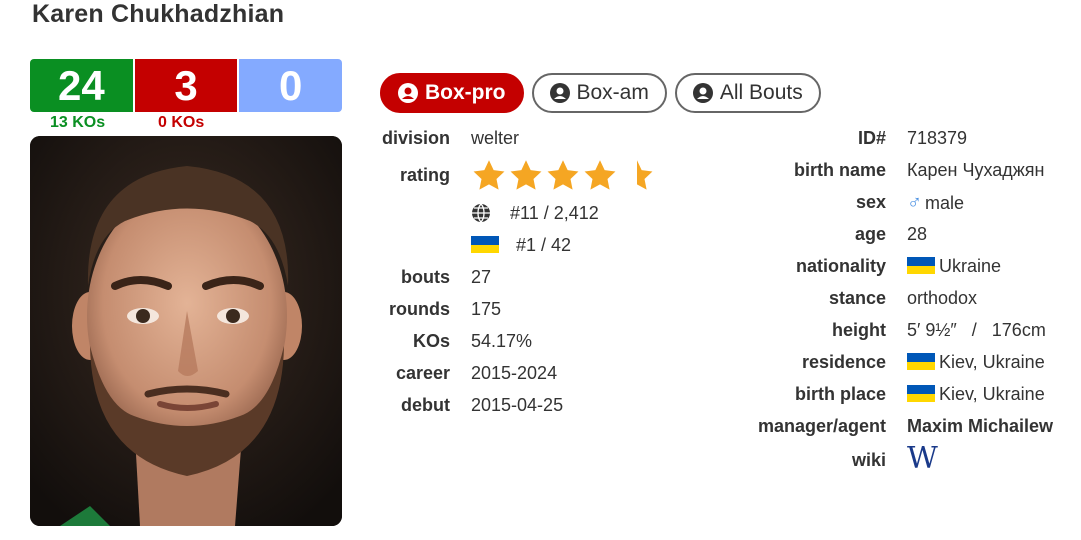  I want to click on tab-all-bouts: All Bouts, so click(747, 93).